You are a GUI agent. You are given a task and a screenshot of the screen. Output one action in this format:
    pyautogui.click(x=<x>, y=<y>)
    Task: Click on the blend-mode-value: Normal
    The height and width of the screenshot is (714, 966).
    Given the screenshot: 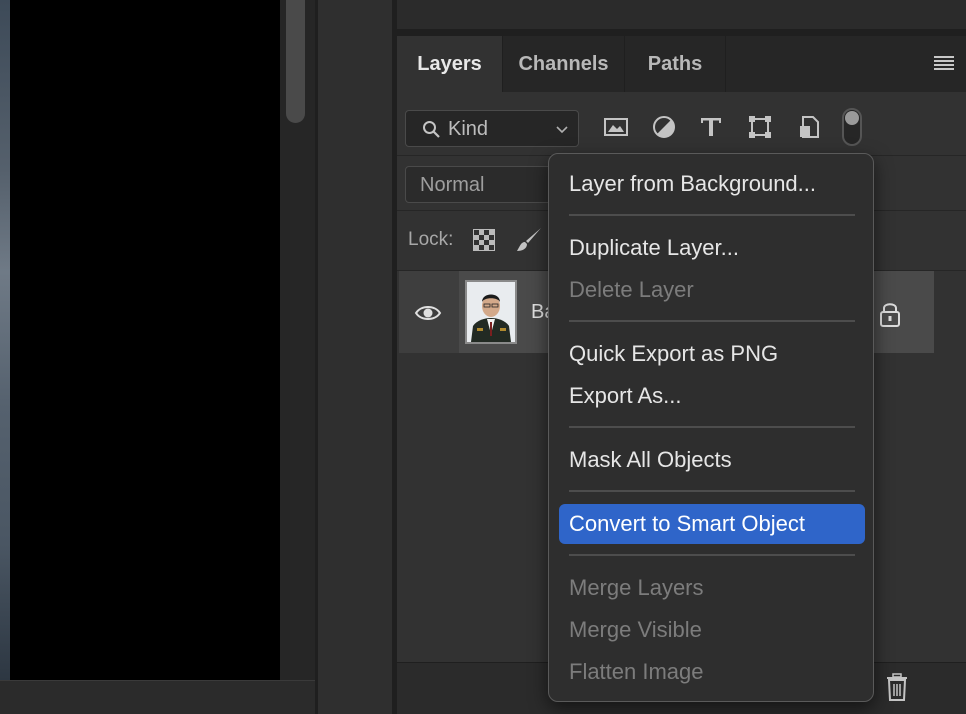 What is the action you would take?
    pyautogui.click(x=452, y=185)
    